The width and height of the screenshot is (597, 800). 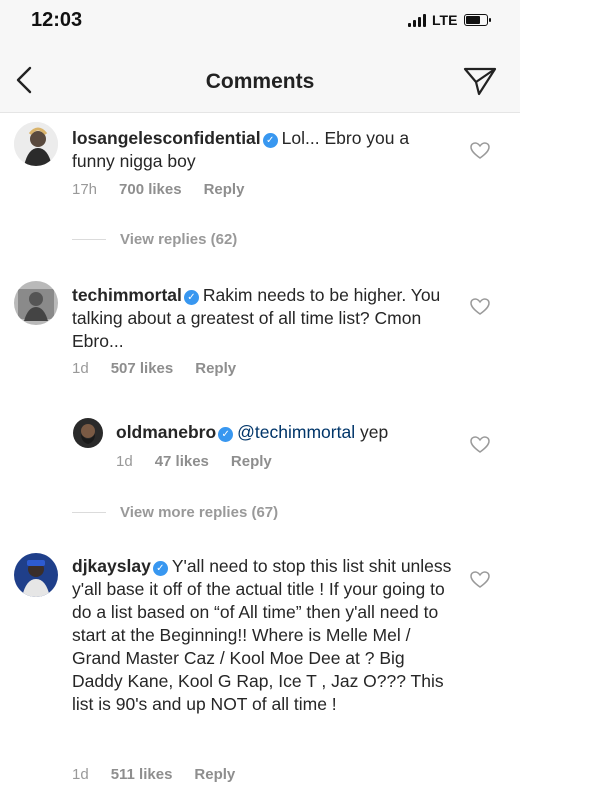 What do you see at coordinates (260, 56) in the screenshot?
I see `top-bar: 12:03 LTE Comments` at bounding box center [260, 56].